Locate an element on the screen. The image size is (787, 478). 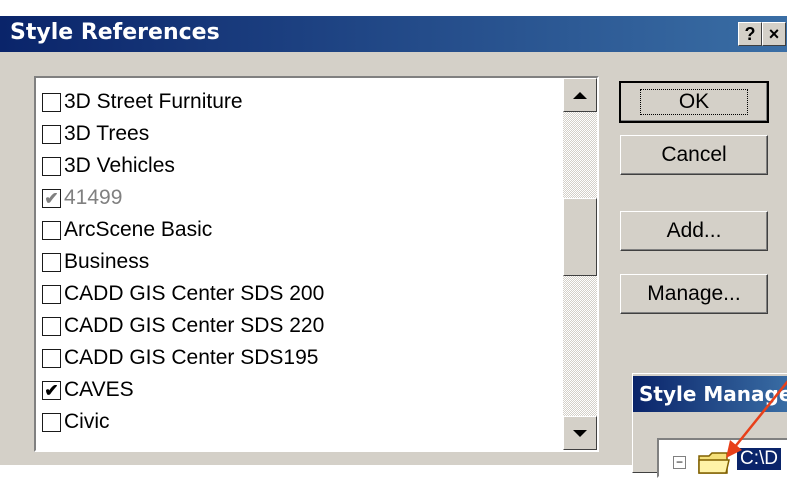
style-list-item: Business is located at coordinates (183, 262).